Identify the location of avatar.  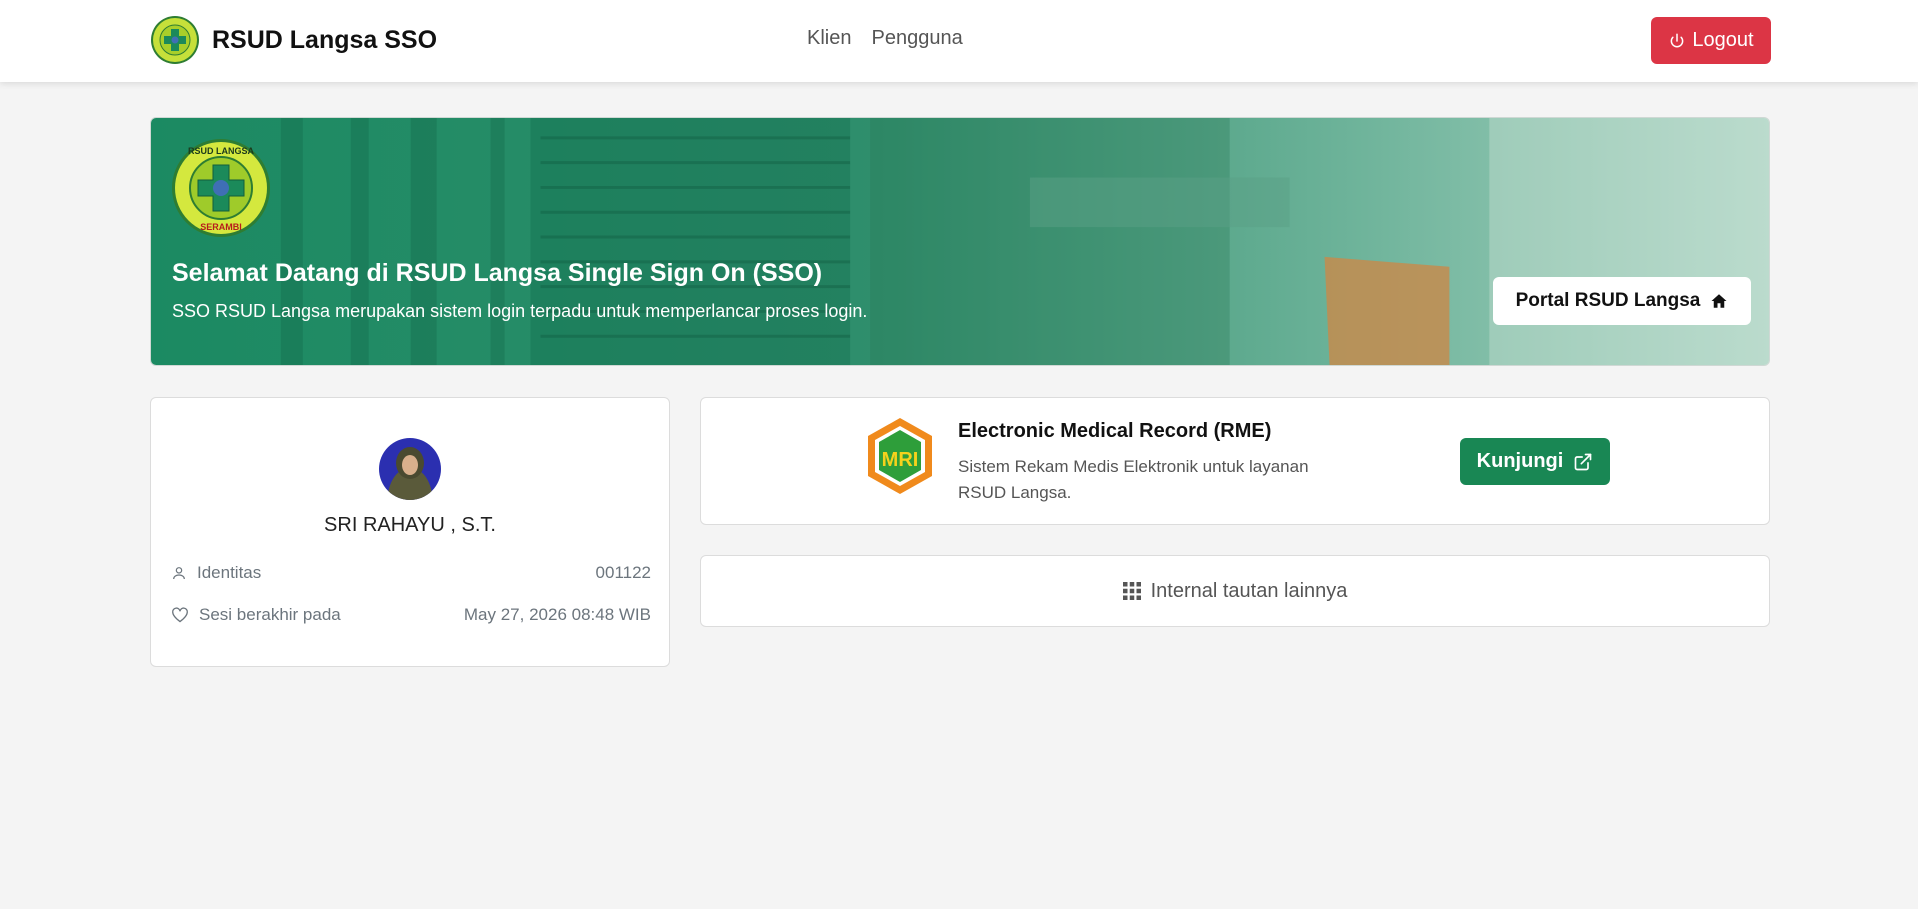
(410, 469).